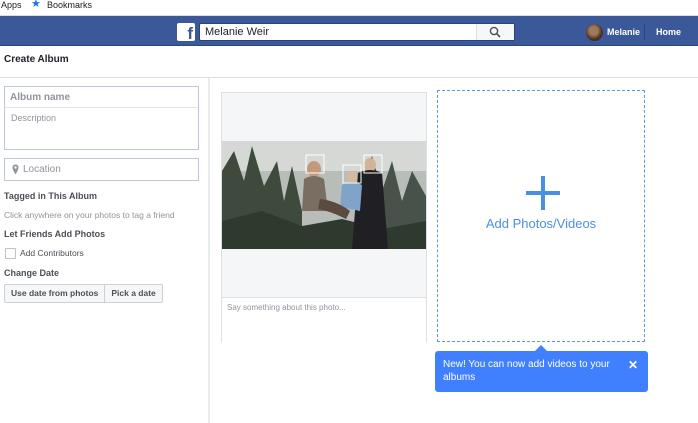  What do you see at coordinates (36, 59) in the screenshot?
I see `page-title: Create Album` at bounding box center [36, 59].